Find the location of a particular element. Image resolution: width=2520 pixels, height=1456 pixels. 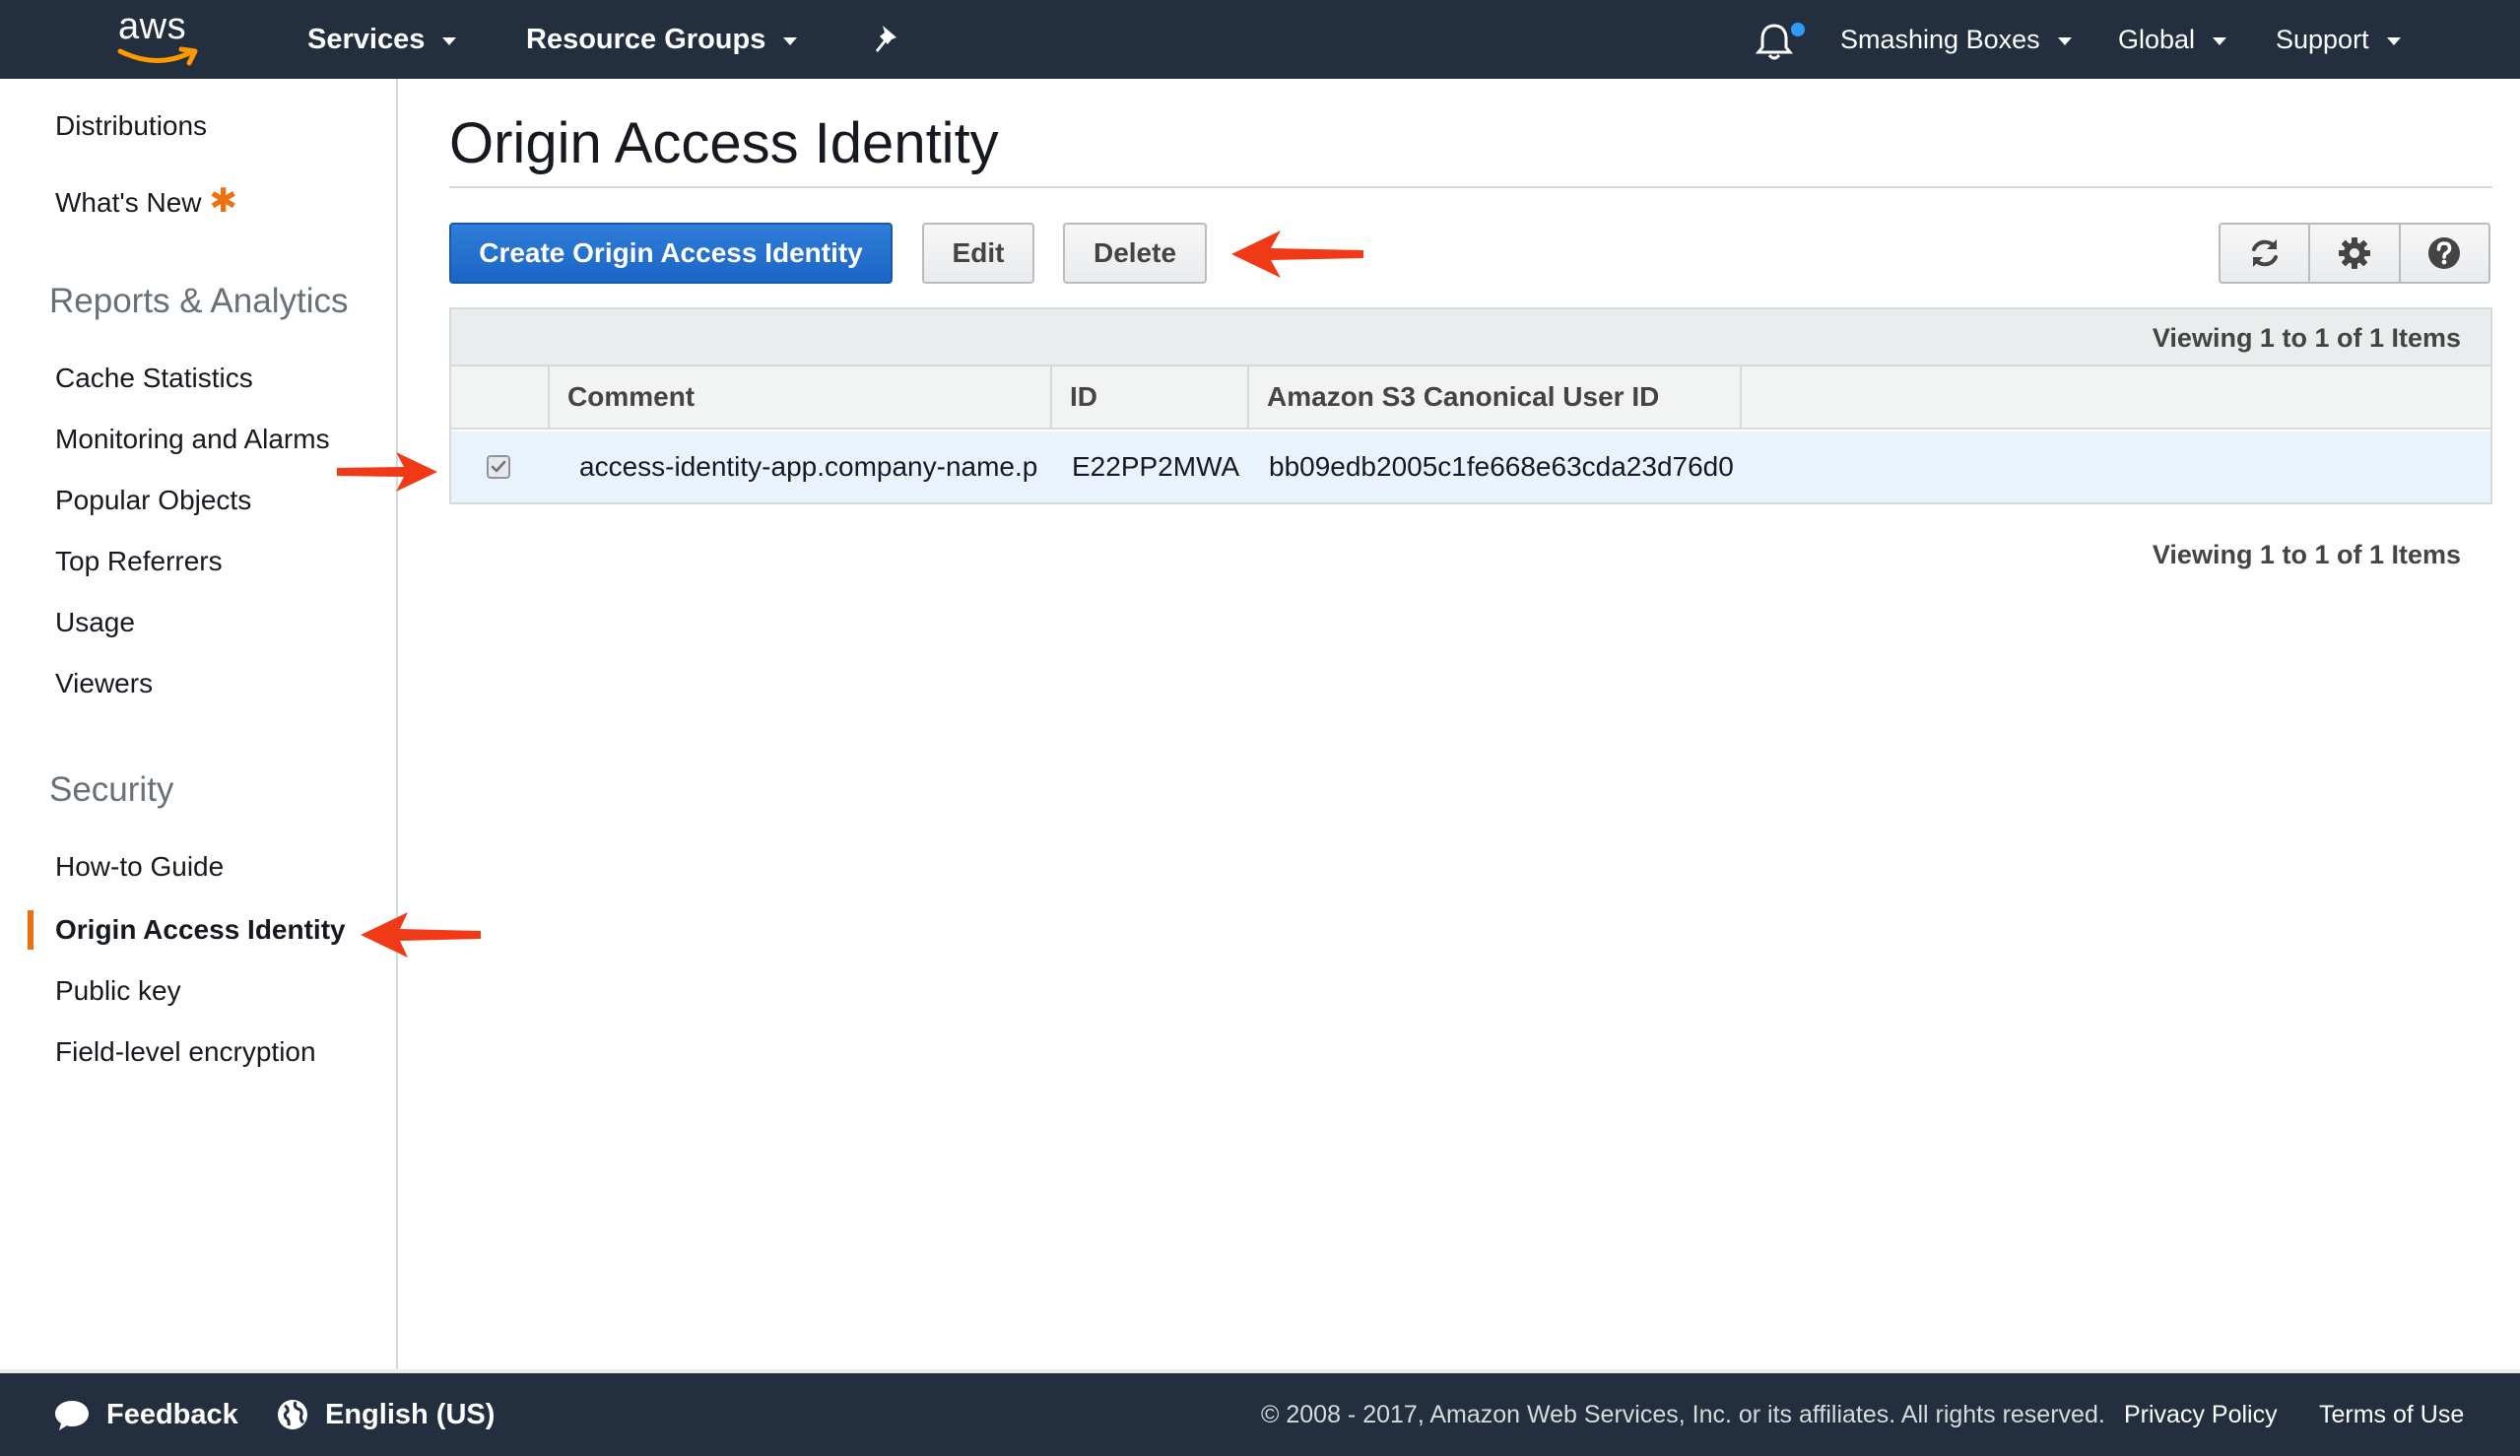

table-header: Comment ID Amazon S3 Canonical User ID is located at coordinates (1470, 398).